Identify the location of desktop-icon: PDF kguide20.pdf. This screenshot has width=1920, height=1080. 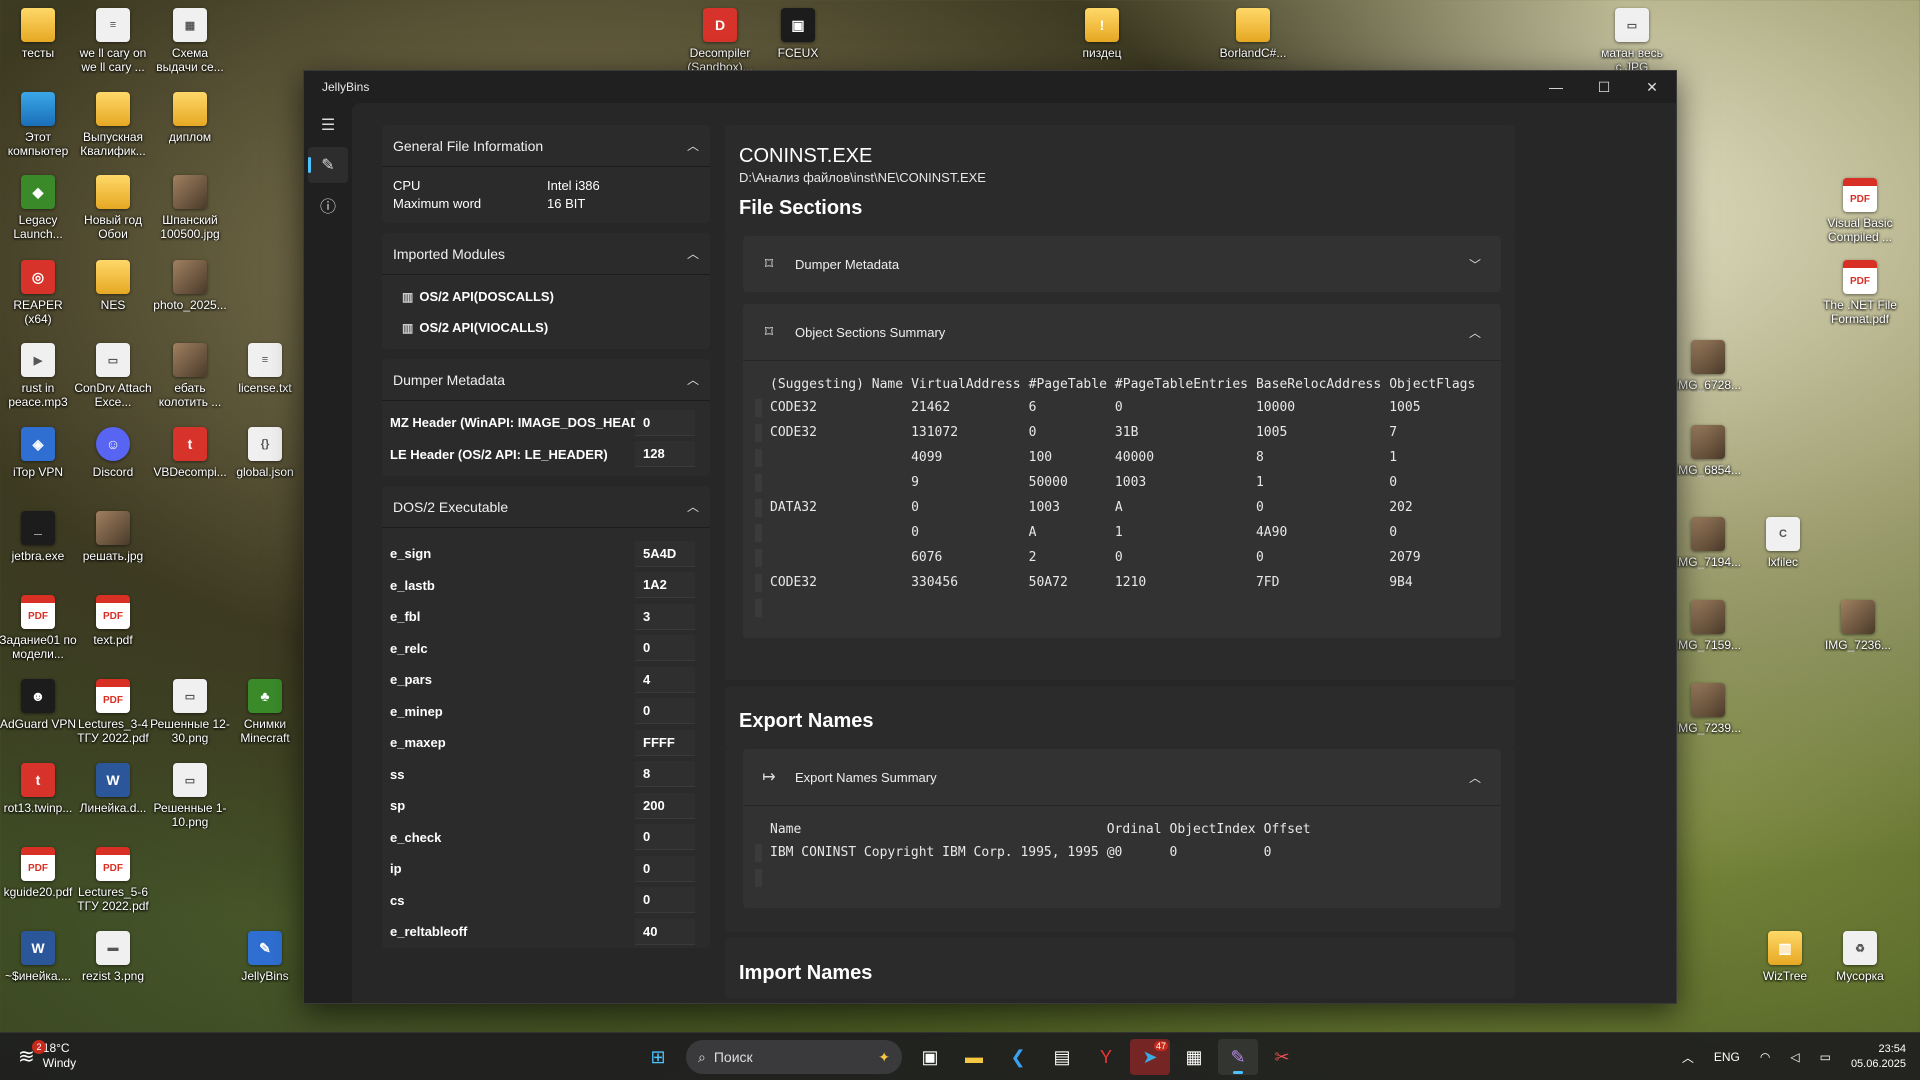
(39, 873).